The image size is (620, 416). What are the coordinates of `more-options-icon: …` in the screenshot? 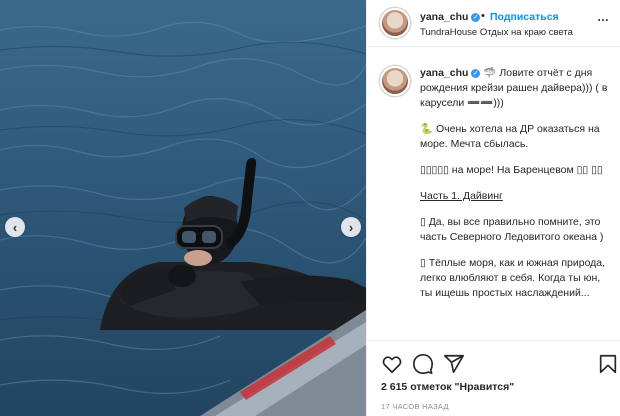 It's located at (603, 17).